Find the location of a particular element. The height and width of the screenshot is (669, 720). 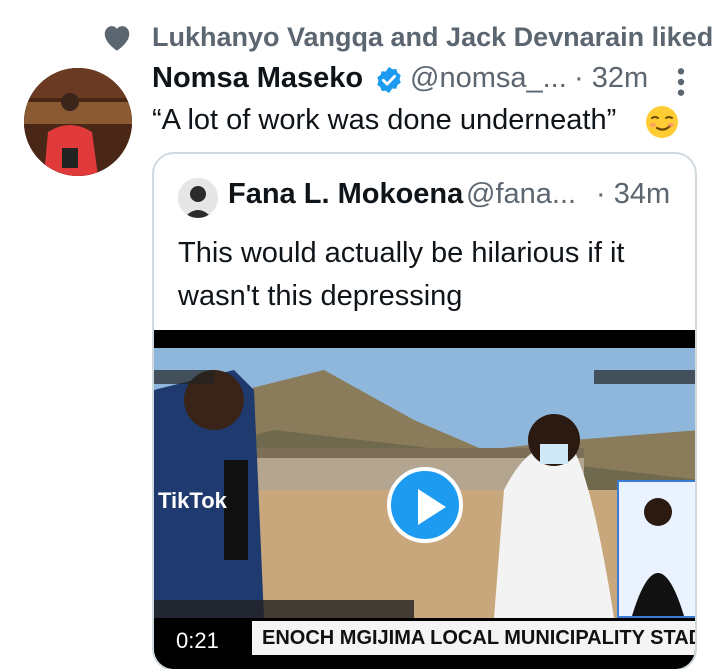

heart-icon is located at coordinates (117, 38).